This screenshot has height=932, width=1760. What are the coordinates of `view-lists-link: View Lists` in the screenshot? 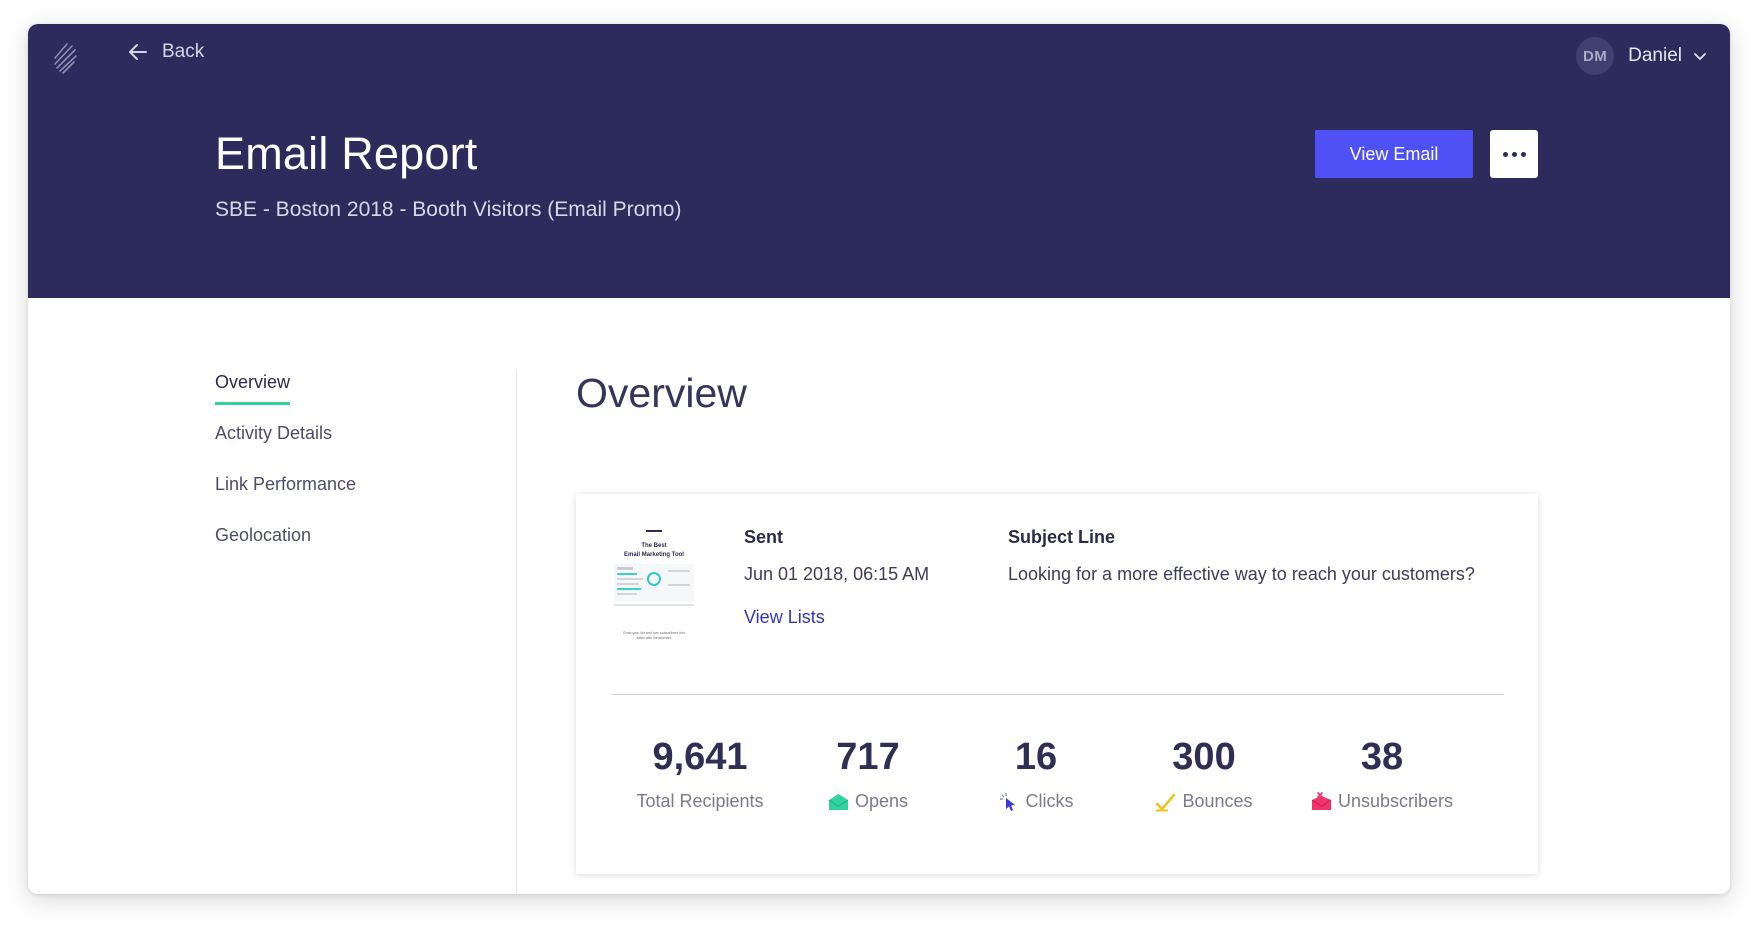 It's located at (784, 617).